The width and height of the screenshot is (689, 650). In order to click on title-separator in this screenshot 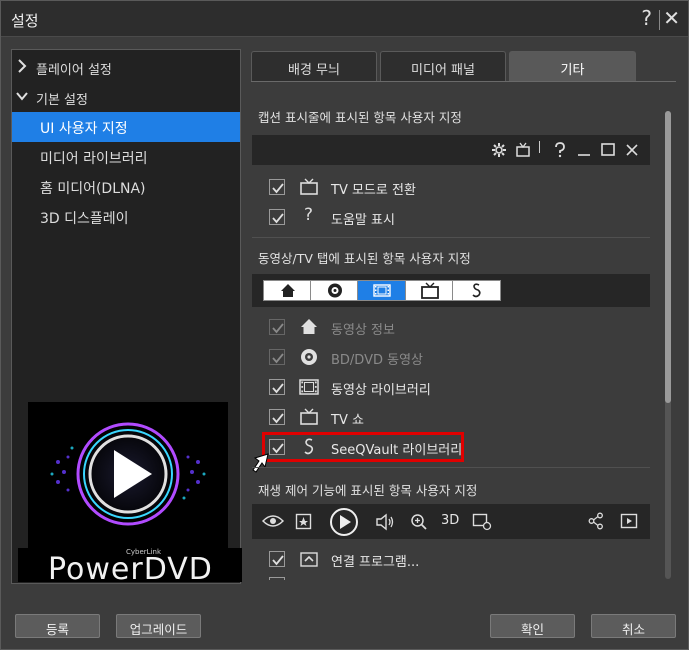, I will do `click(659, 20)`.